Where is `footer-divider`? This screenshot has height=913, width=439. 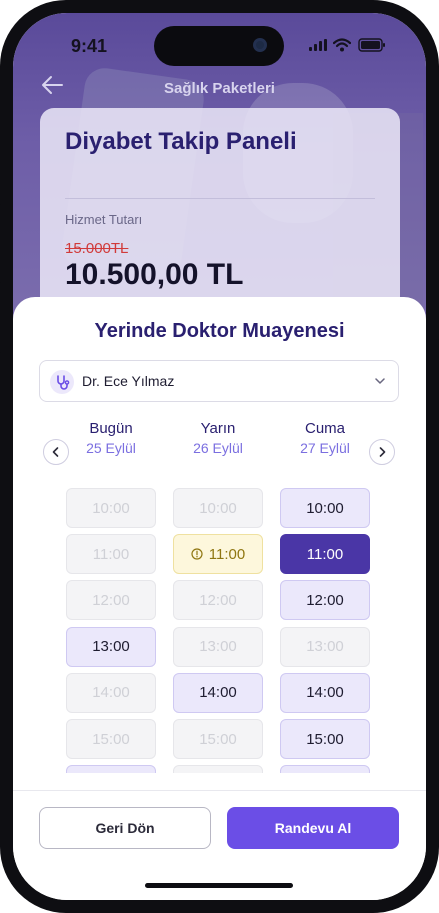
footer-divider is located at coordinates (219, 790).